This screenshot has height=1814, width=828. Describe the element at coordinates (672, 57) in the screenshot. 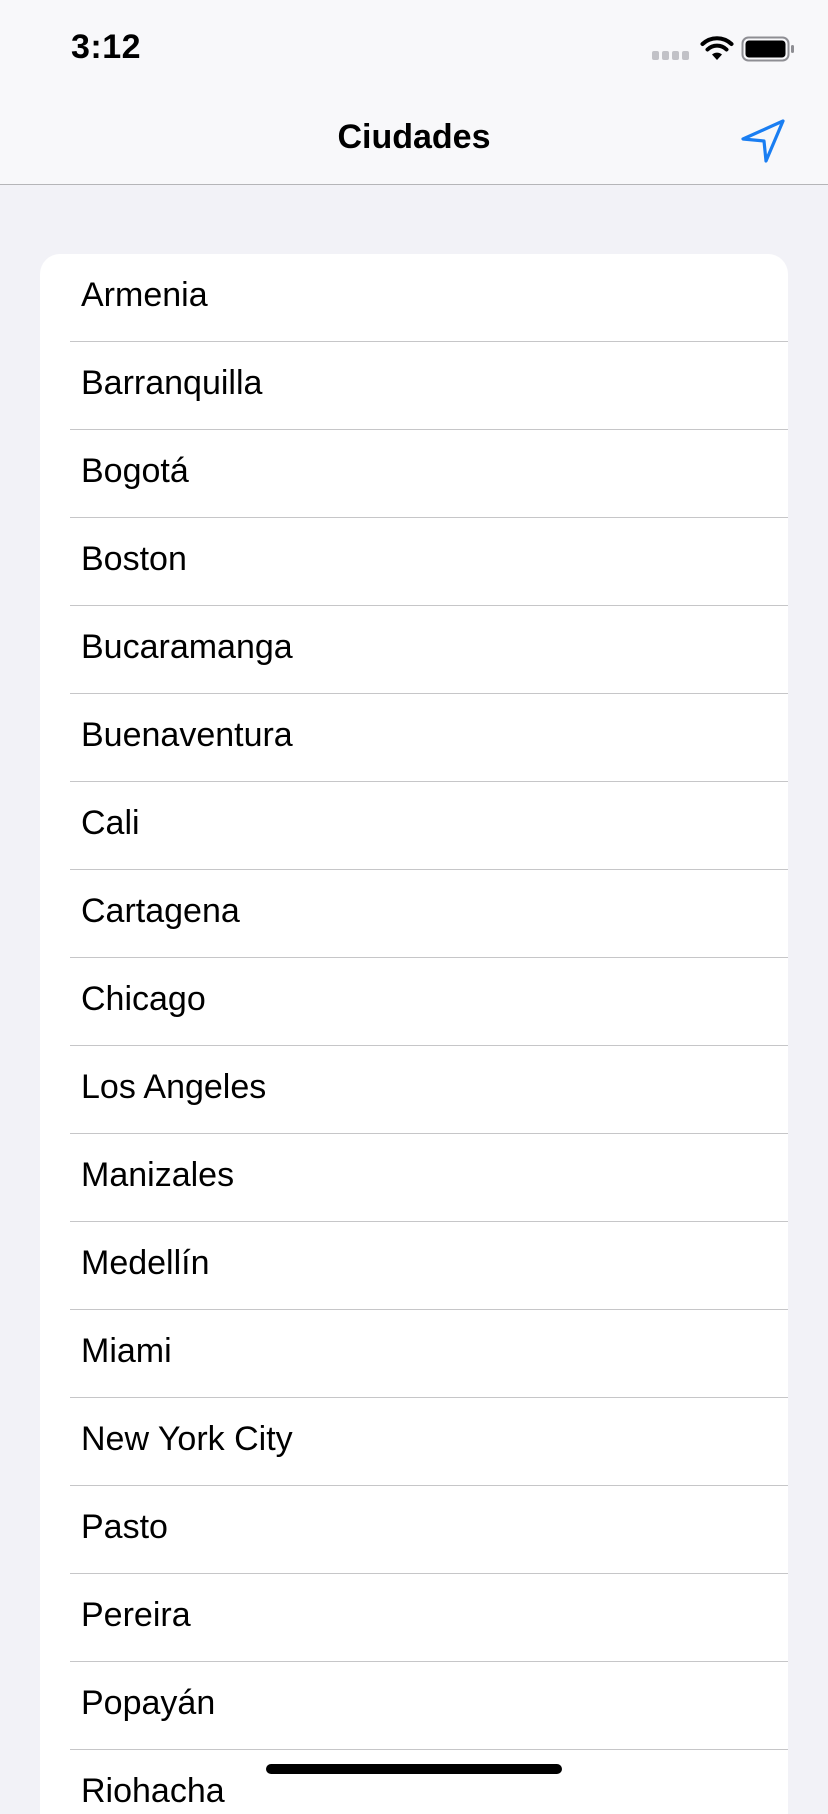

I see `cellular-signal-icon` at that location.